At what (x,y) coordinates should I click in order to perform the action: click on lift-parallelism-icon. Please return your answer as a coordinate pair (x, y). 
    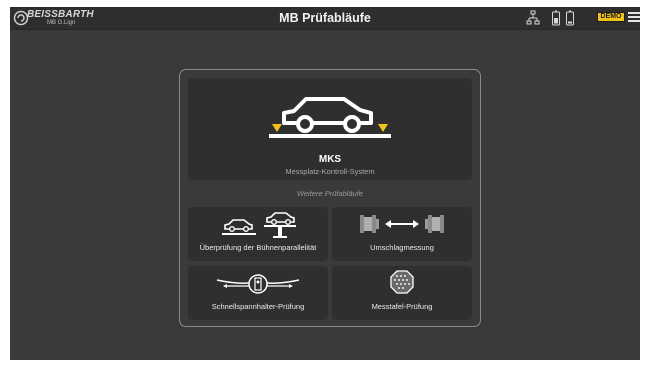
    Looking at the image, I should click on (259, 225).